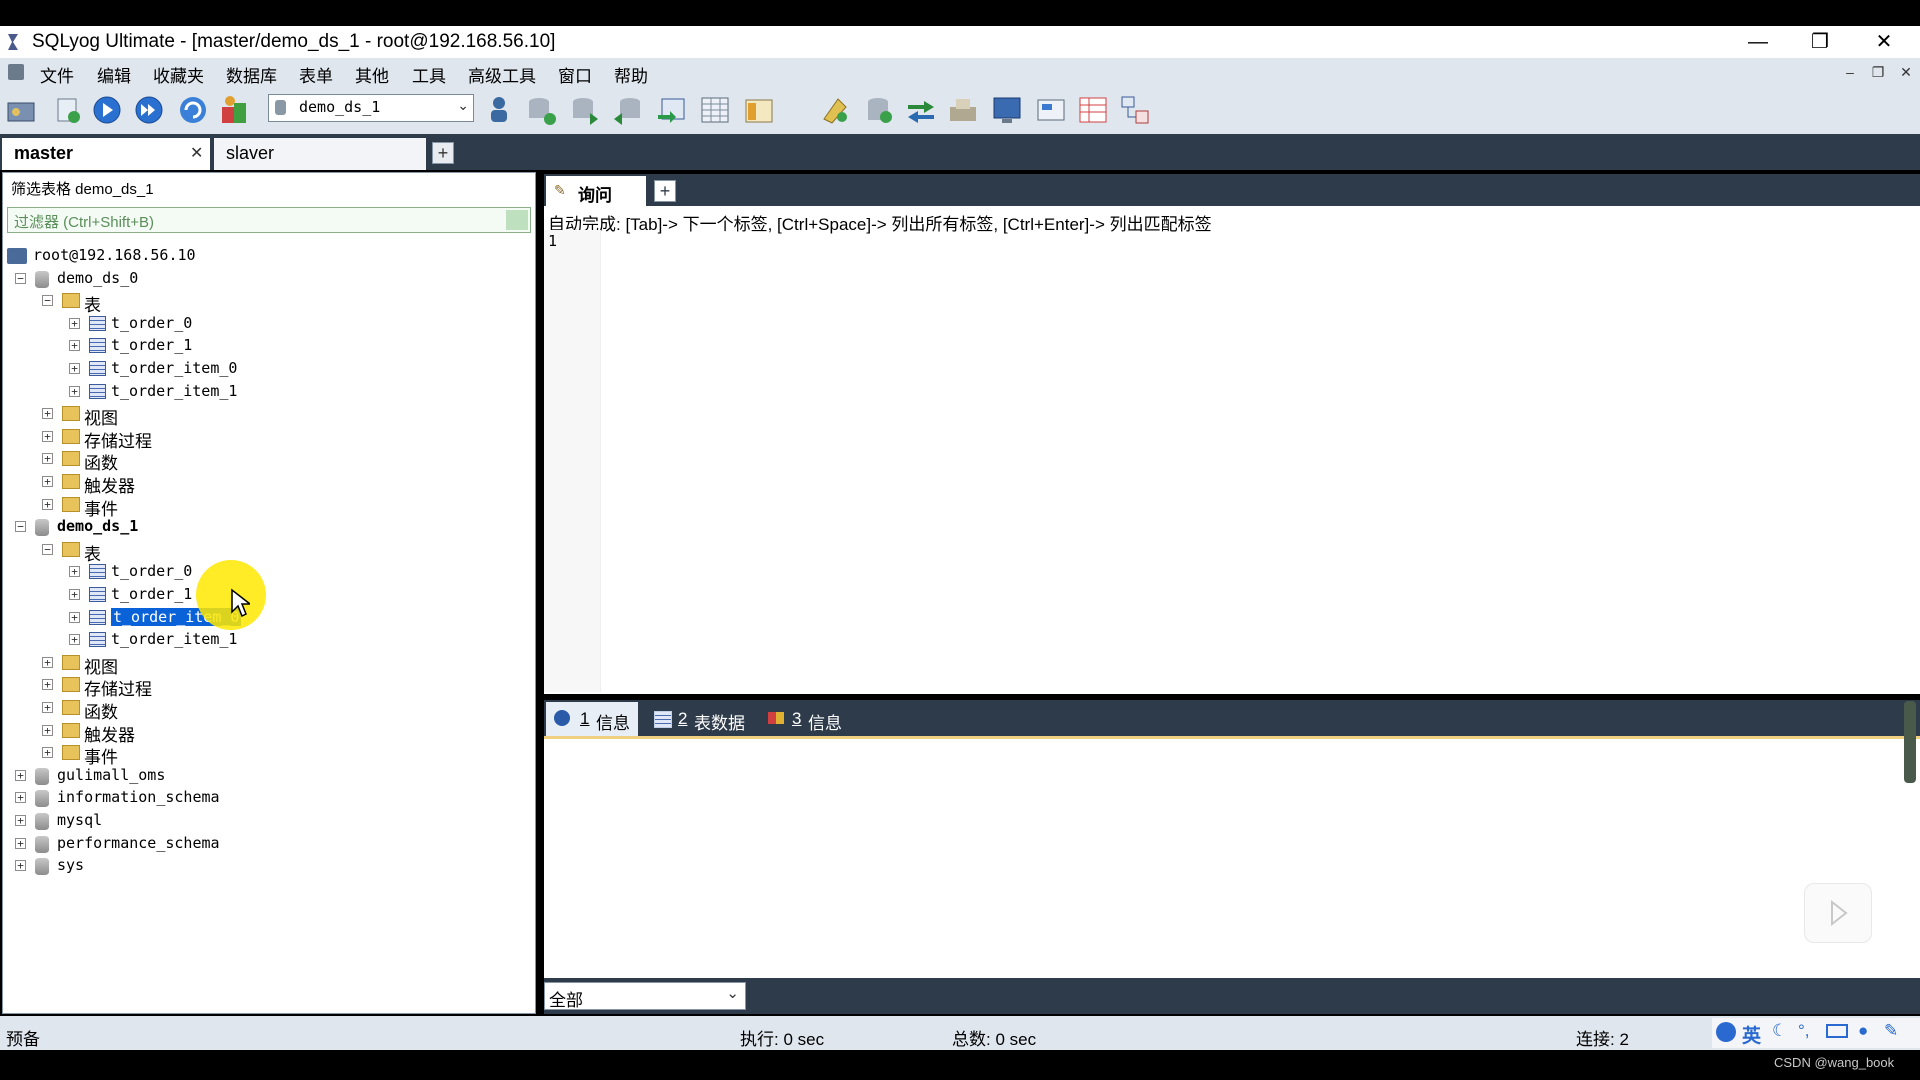 Image resolution: width=1920 pixels, height=1080 pixels. Describe the element at coordinates (114, 74) in the screenshot. I see `menu-edit: 编辑` at that location.